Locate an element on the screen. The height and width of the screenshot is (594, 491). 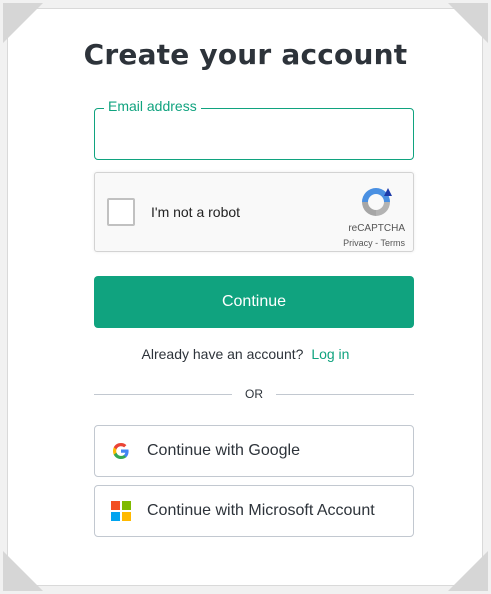
microsoft-icon is located at coordinates (121, 511).